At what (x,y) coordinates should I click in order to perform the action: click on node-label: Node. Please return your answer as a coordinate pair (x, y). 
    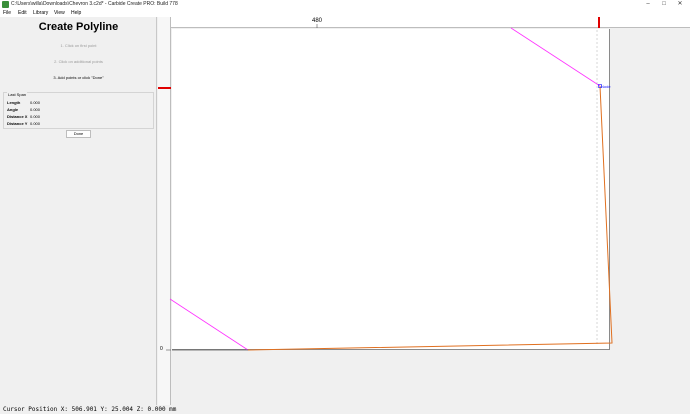
    Looking at the image, I should click on (606, 86).